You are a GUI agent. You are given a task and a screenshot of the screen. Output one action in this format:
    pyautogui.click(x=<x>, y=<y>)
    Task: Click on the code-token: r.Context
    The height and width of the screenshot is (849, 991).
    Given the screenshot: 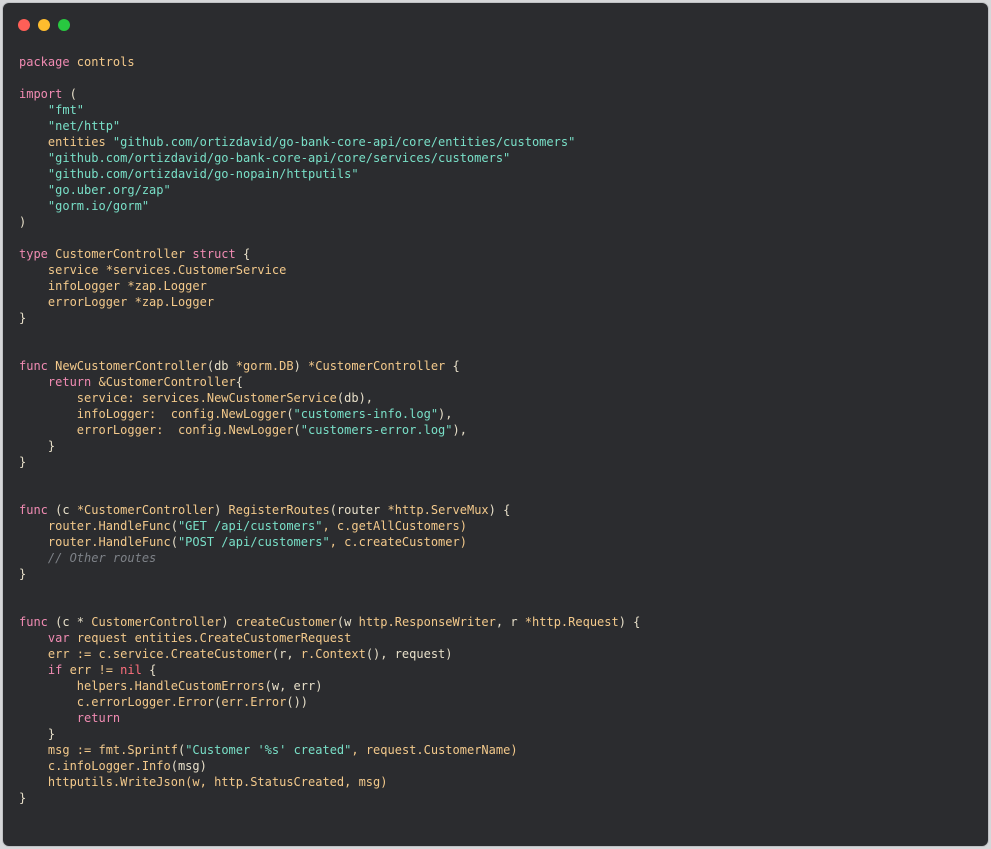 What is the action you would take?
    pyautogui.click(x=333, y=654)
    